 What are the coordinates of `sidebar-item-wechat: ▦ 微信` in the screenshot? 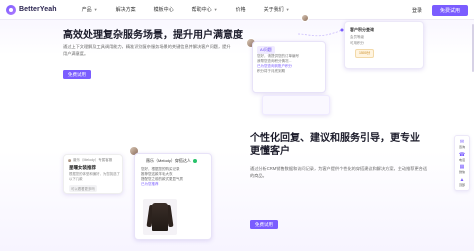 It's located at (462, 169).